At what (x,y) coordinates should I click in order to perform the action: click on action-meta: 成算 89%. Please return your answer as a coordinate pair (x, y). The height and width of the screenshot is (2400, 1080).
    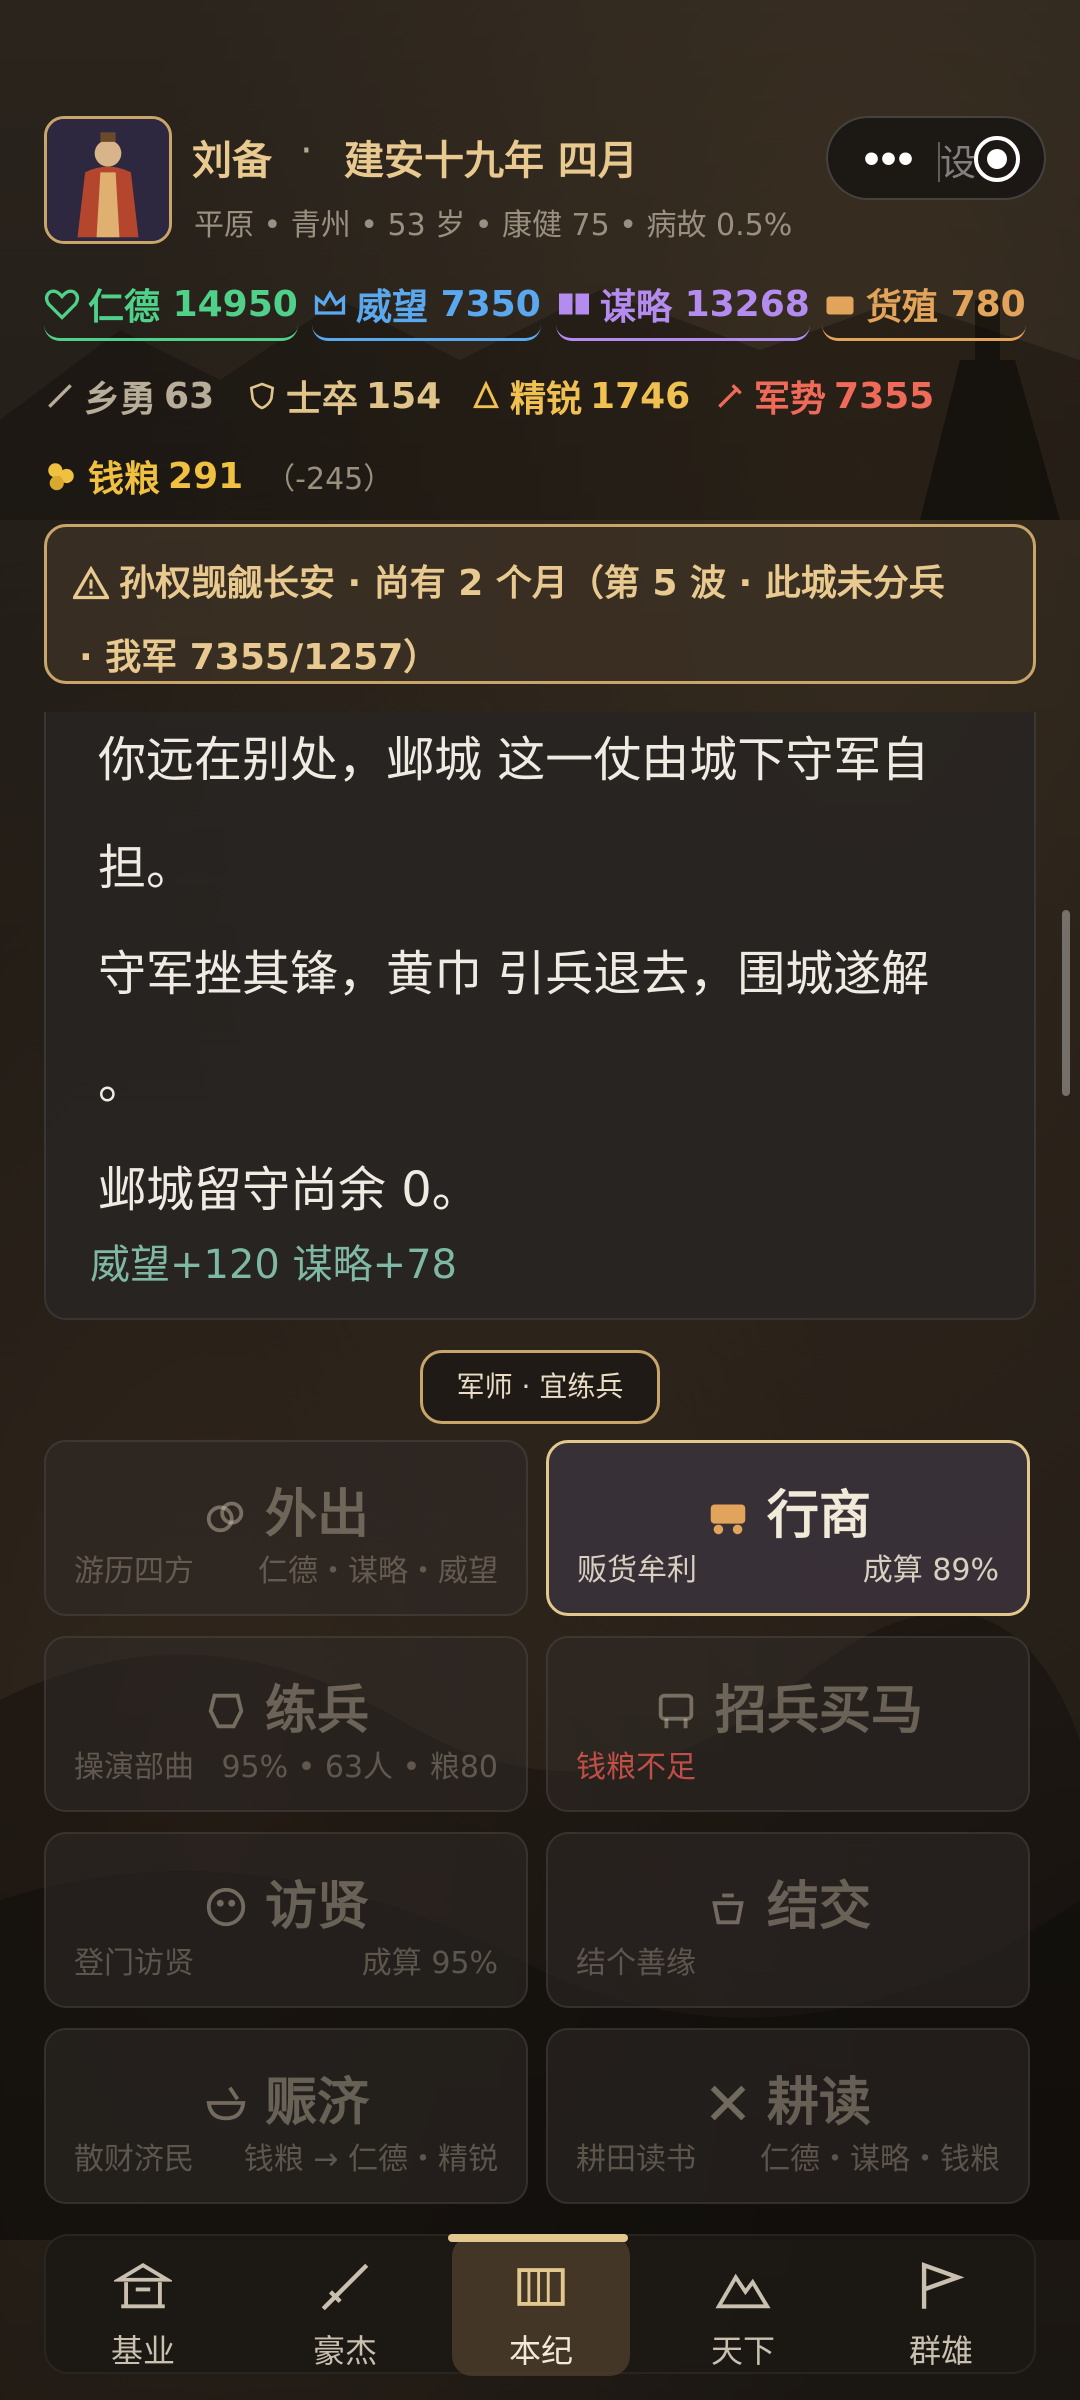
    Looking at the image, I should click on (930, 1570).